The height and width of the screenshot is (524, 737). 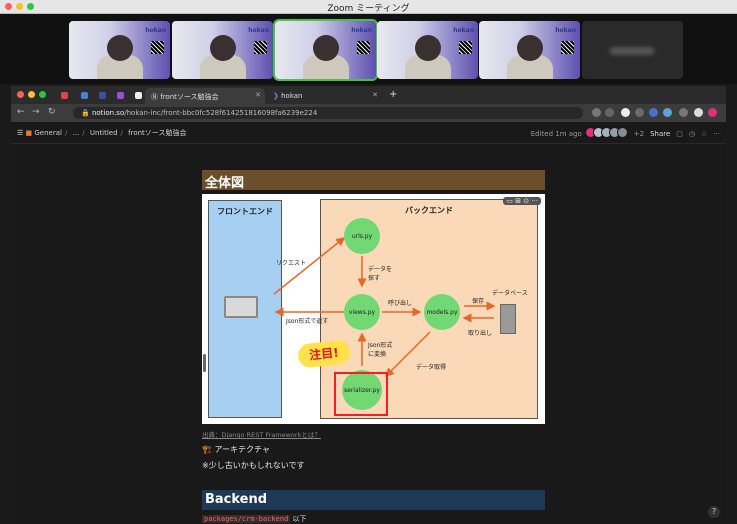 I want to click on label-database: データベース, so click(x=510, y=293).